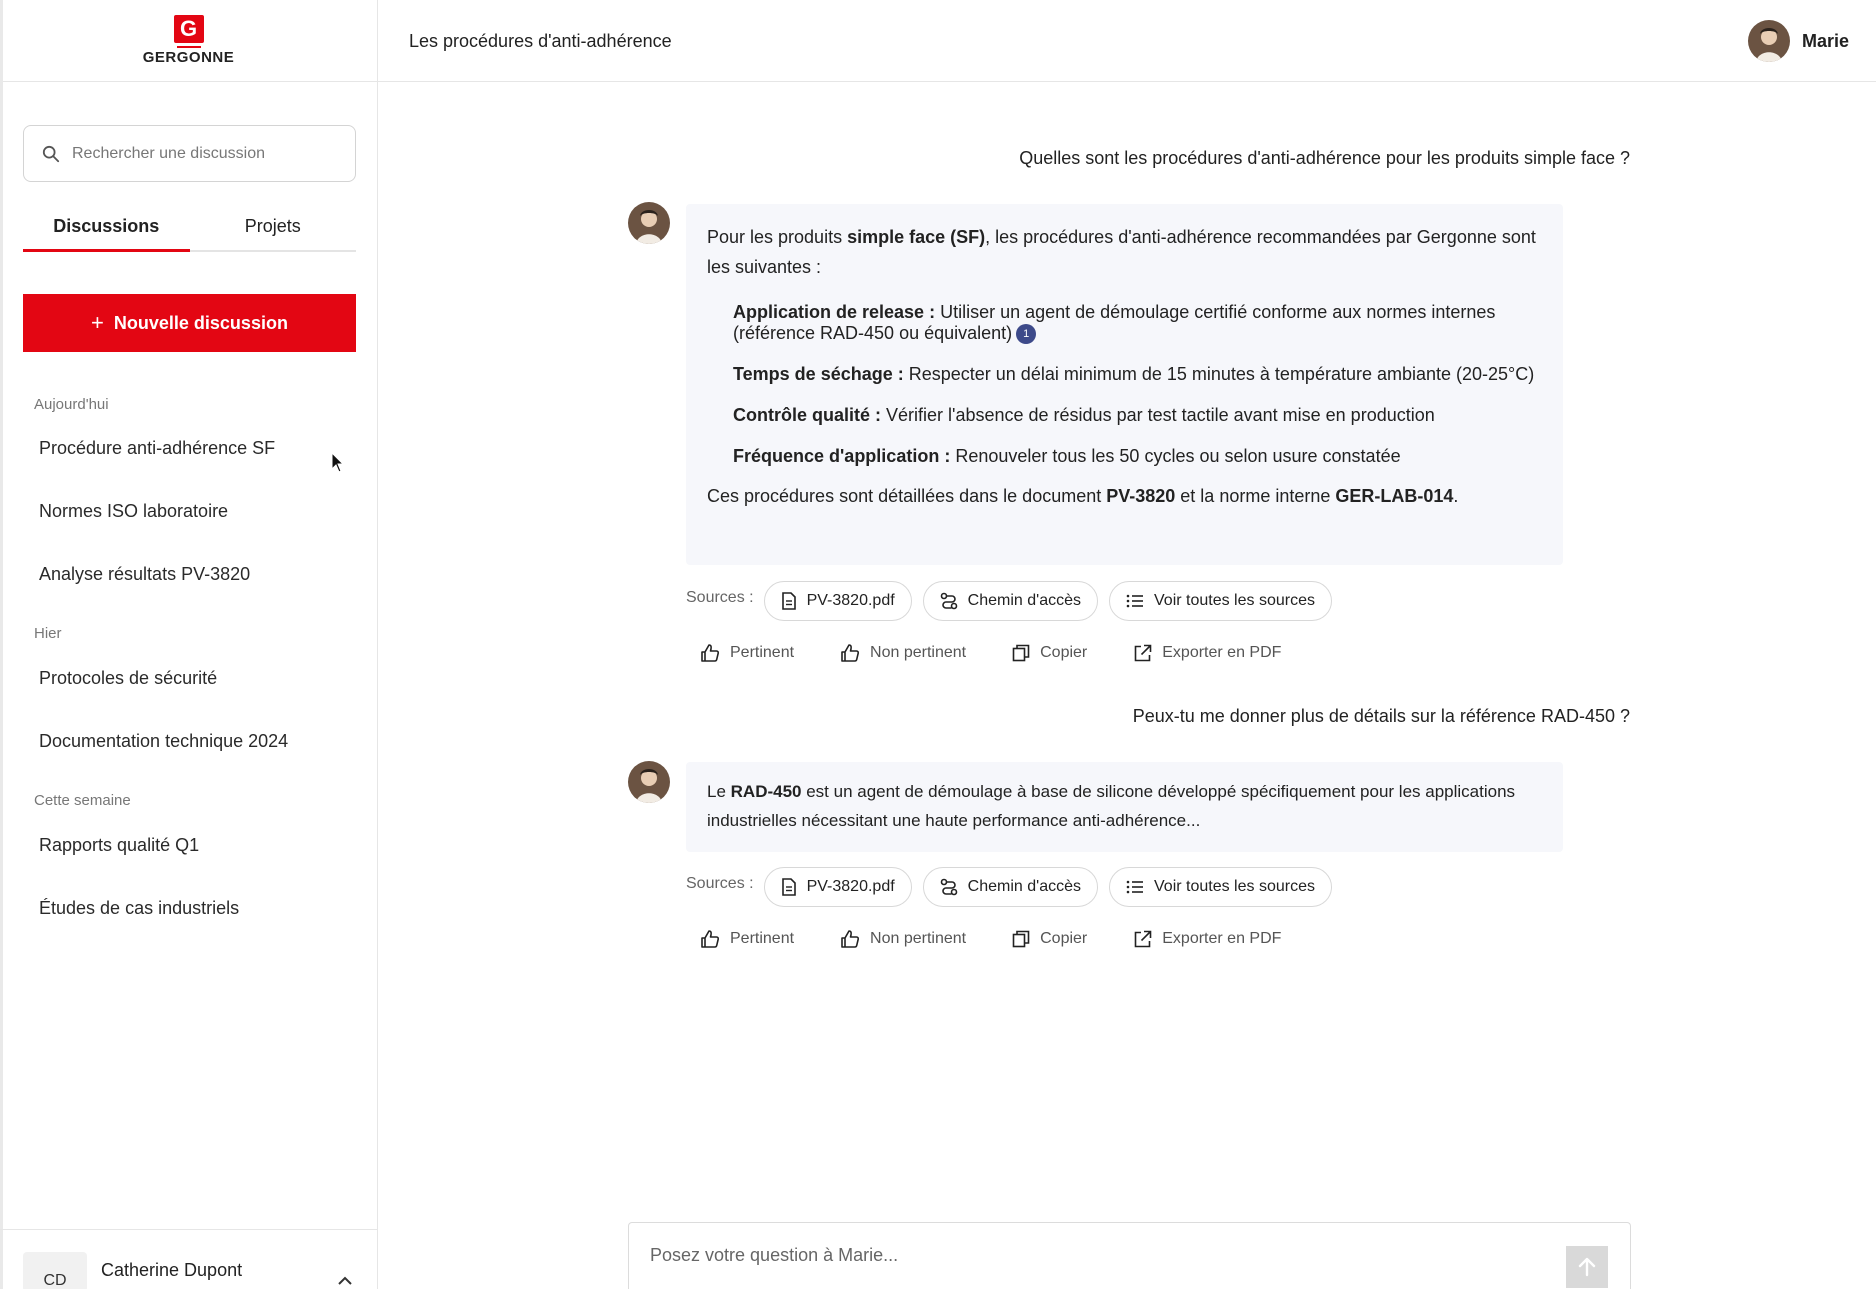 This screenshot has height=1289, width=1876. Describe the element at coordinates (157, 448) in the screenshot. I see `conversation-item: Procédure anti-adhérence SF` at that location.